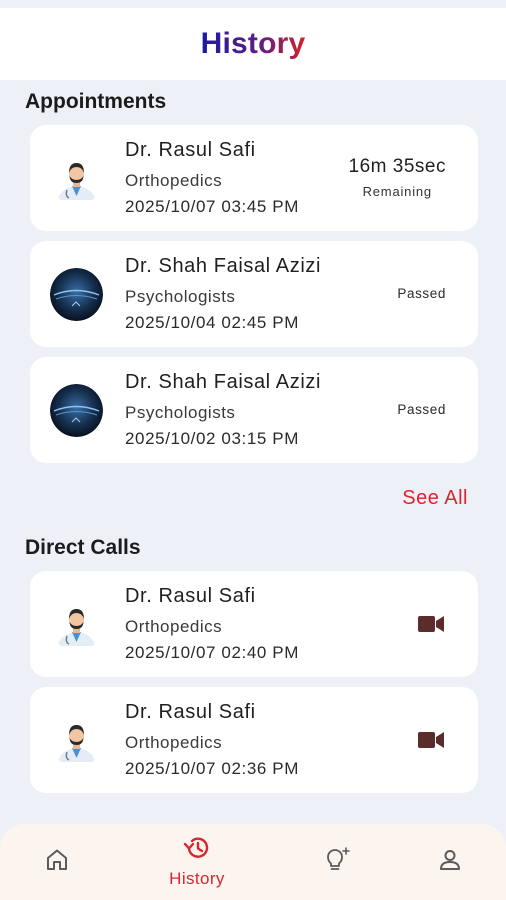 The width and height of the screenshot is (506, 900). I want to click on nav-profile, so click(450, 862).